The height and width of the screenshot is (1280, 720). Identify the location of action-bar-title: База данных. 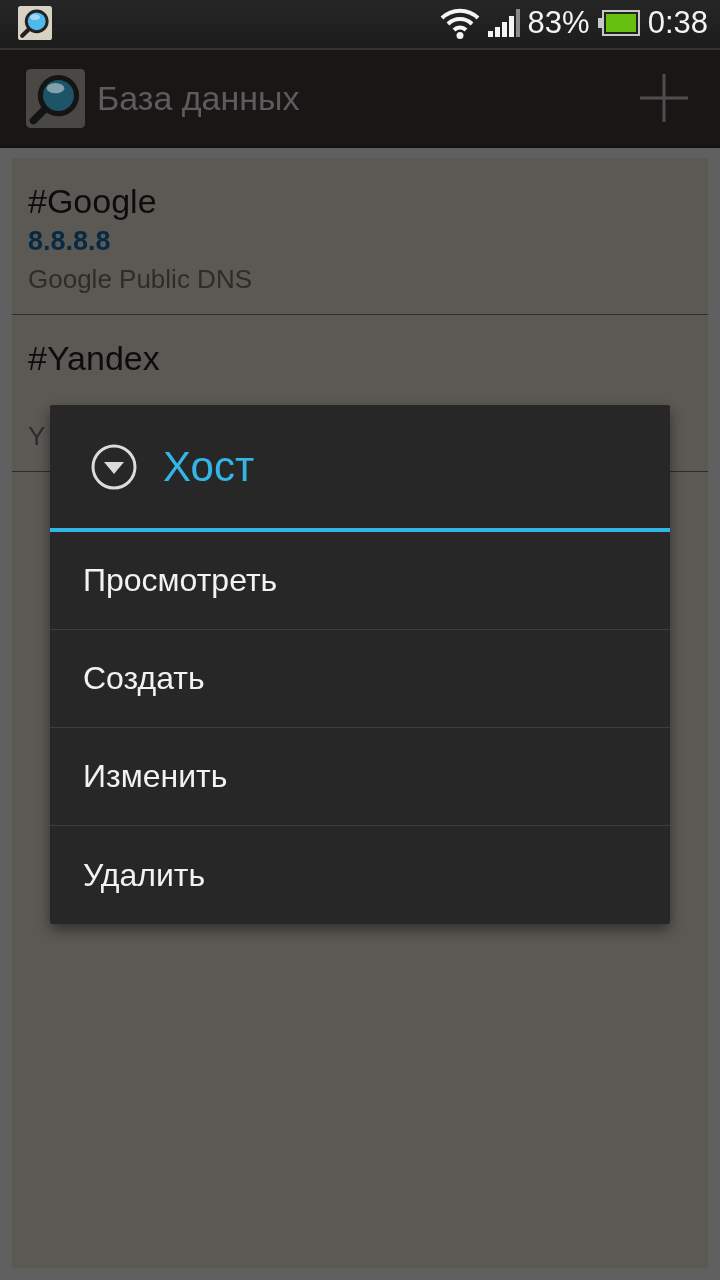
(198, 98).